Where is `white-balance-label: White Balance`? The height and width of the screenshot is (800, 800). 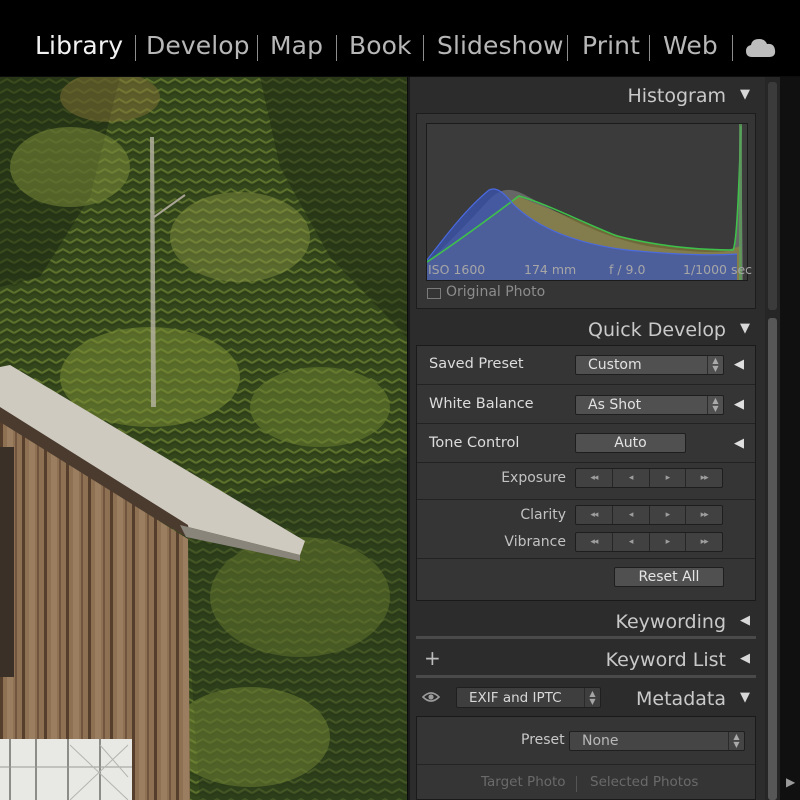 white-balance-label: White Balance is located at coordinates (481, 404).